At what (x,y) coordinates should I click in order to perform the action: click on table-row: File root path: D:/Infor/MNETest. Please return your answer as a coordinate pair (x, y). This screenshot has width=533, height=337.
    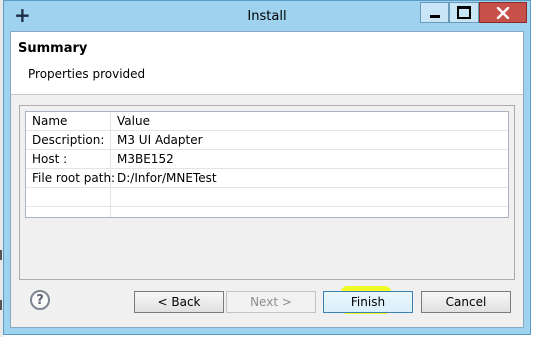
    Looking at the image, I should click on (267, 178).